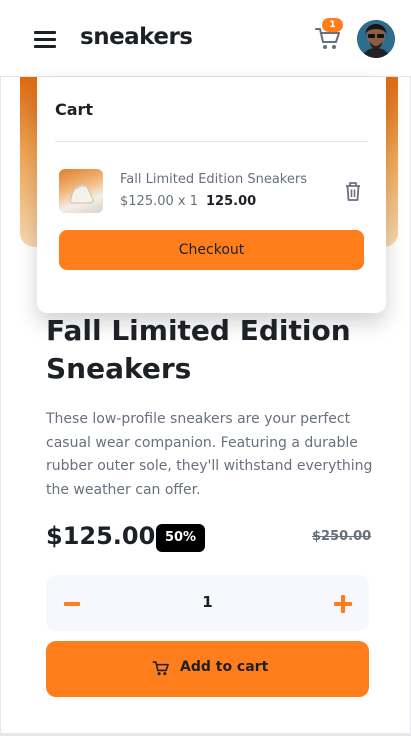 The height and width of the screenshot is (736, 411). I want to click on cart-divider, so click(211, 141).